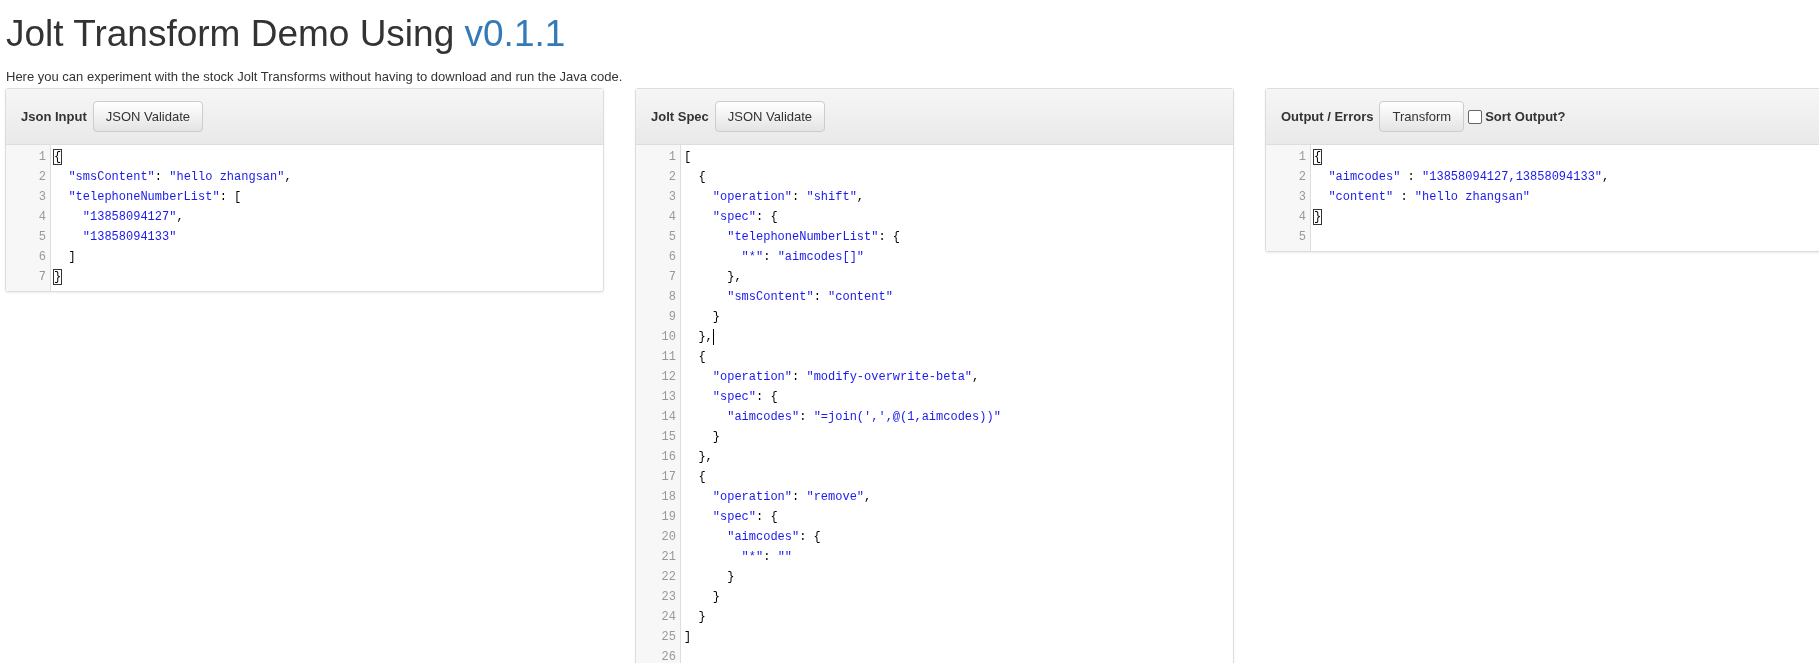  I want to click on line-number: 8, so click(672, 297).